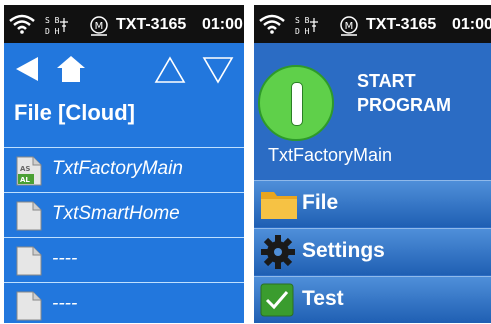 The height and width of the screenshot is (324, 491). I want to click on asal-file-icon: AS AL, so click(29, 171).